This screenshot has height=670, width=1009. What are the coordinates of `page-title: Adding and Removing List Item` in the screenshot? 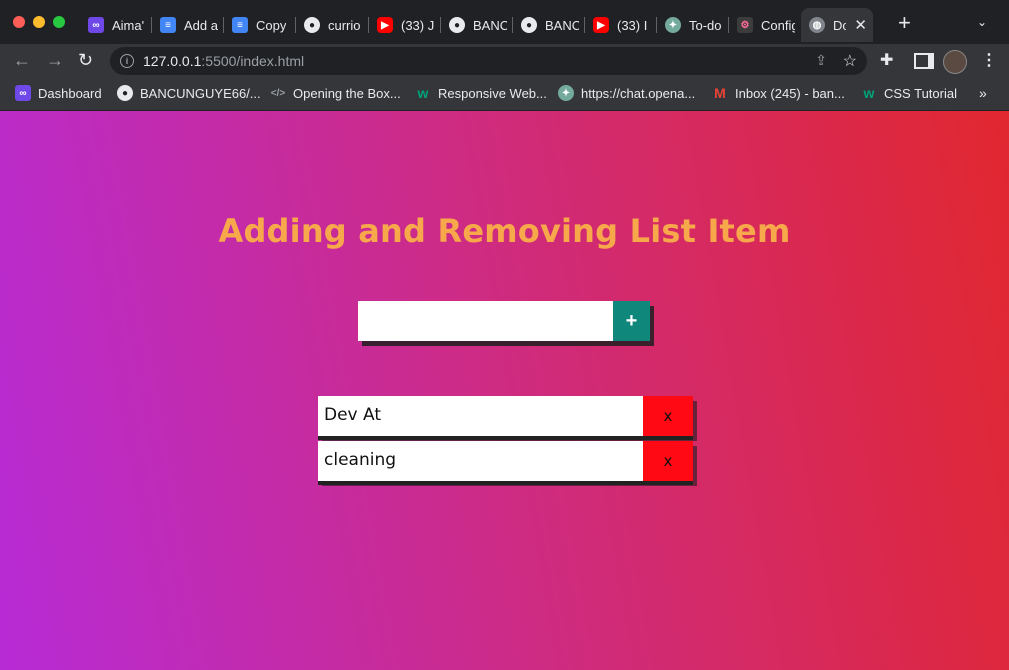 It's located at (504, 231).